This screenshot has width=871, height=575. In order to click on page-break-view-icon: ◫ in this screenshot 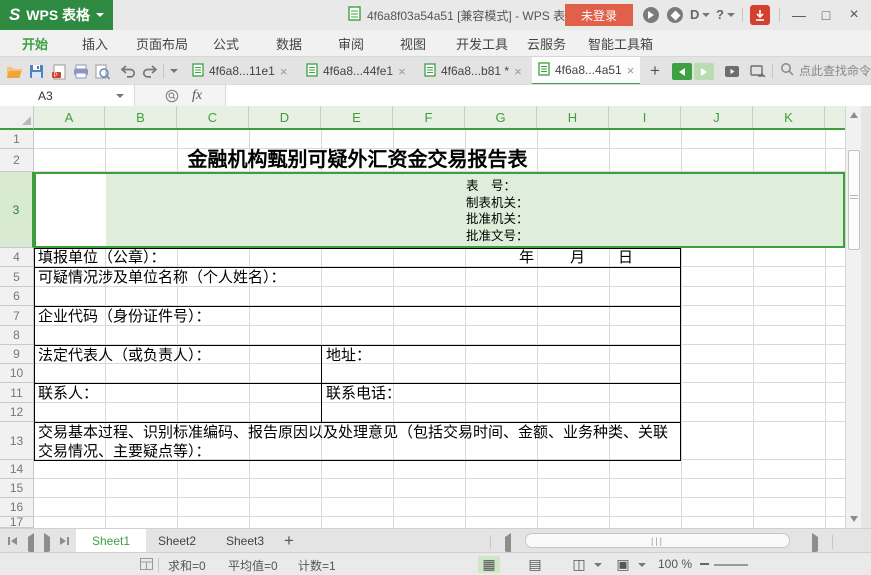, I will do `click(579, 564)`.